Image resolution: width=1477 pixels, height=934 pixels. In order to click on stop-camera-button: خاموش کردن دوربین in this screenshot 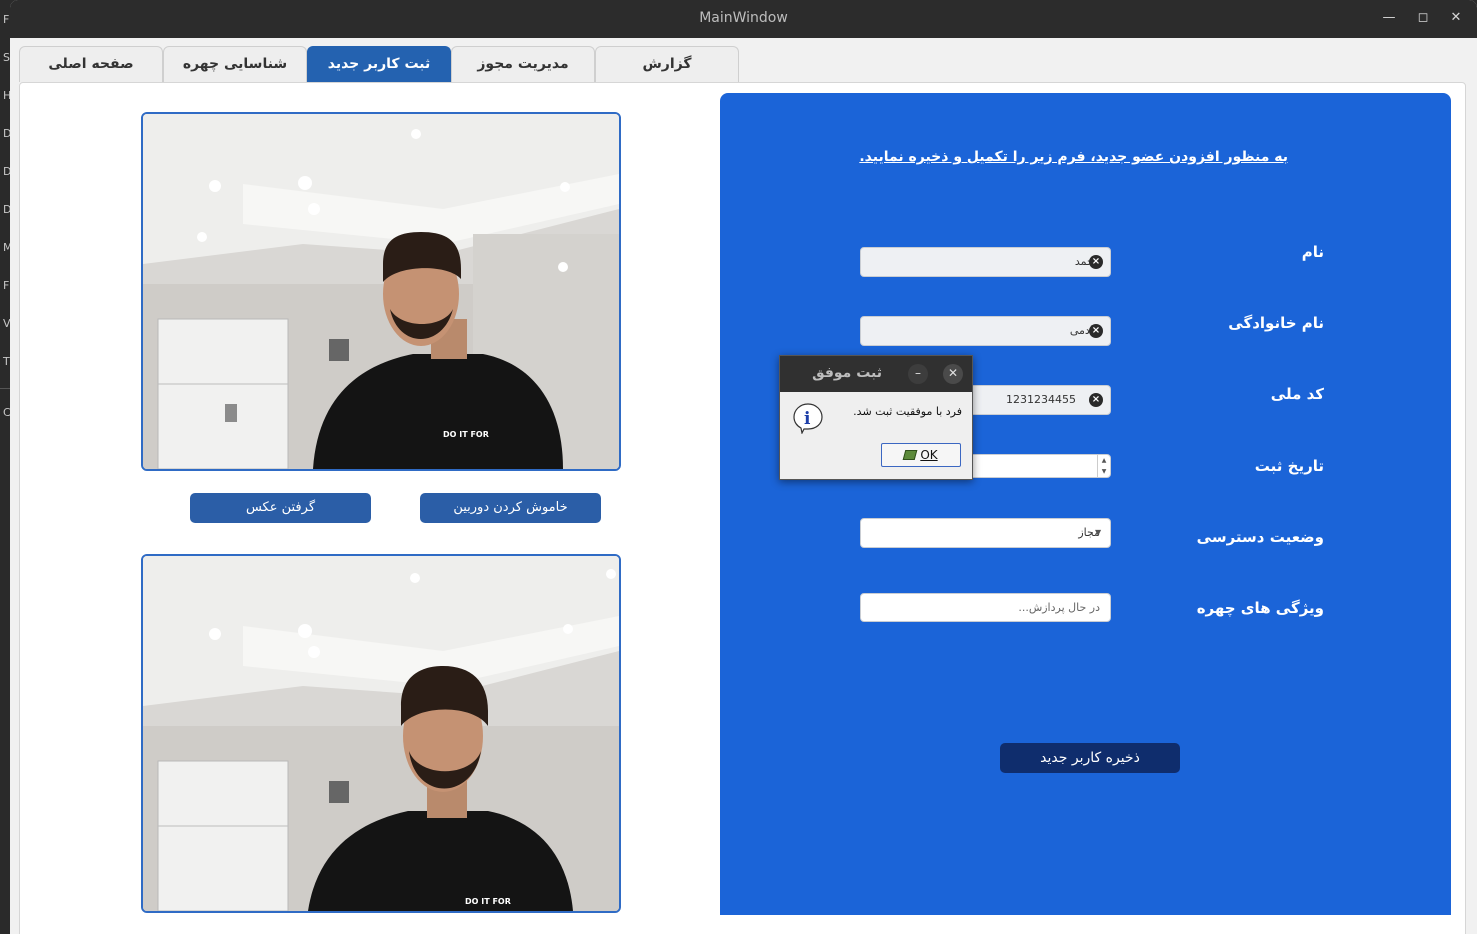, I will do `click(510, 508)`.